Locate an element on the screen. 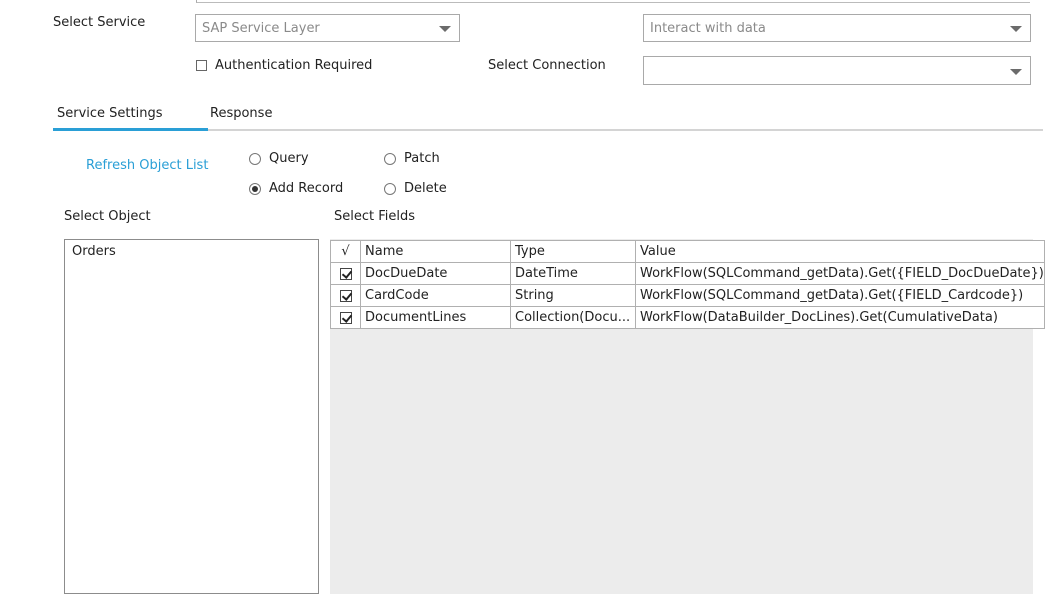 Image resolution: width=1054 pixels, height=603 pixels. field-type-cell: DateTime is located at coordinates (573, 273).